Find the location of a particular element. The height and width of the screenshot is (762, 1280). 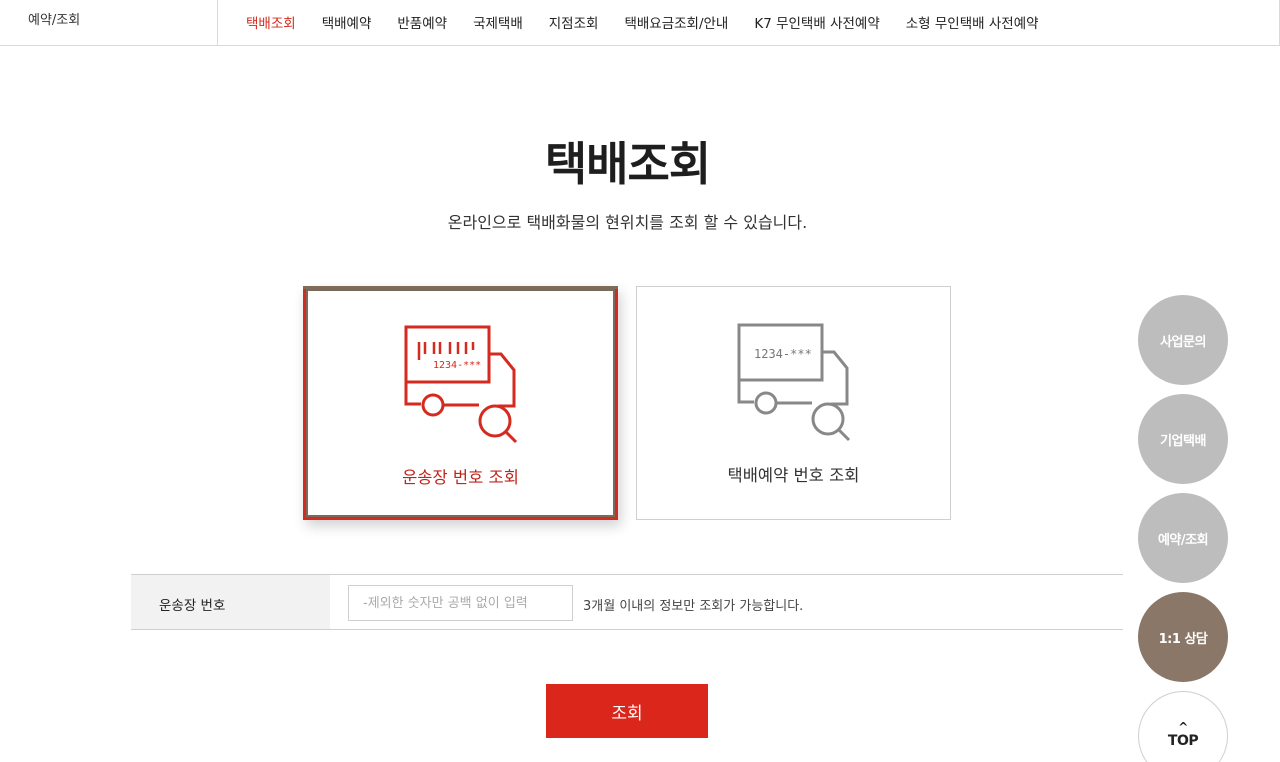

truck-number-search-icon: 1234-*** is located at coordinates (793, 382).